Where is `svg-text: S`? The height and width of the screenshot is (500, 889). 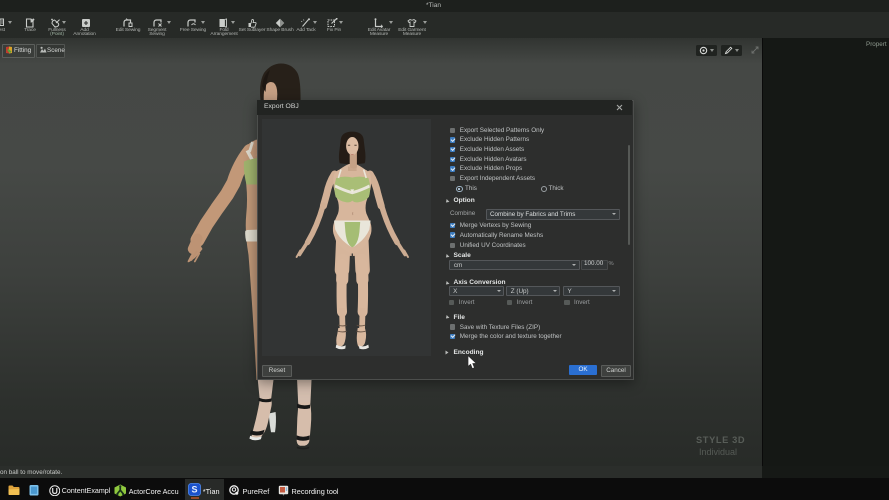
svg-text: S is located at coordinates (194, 490).